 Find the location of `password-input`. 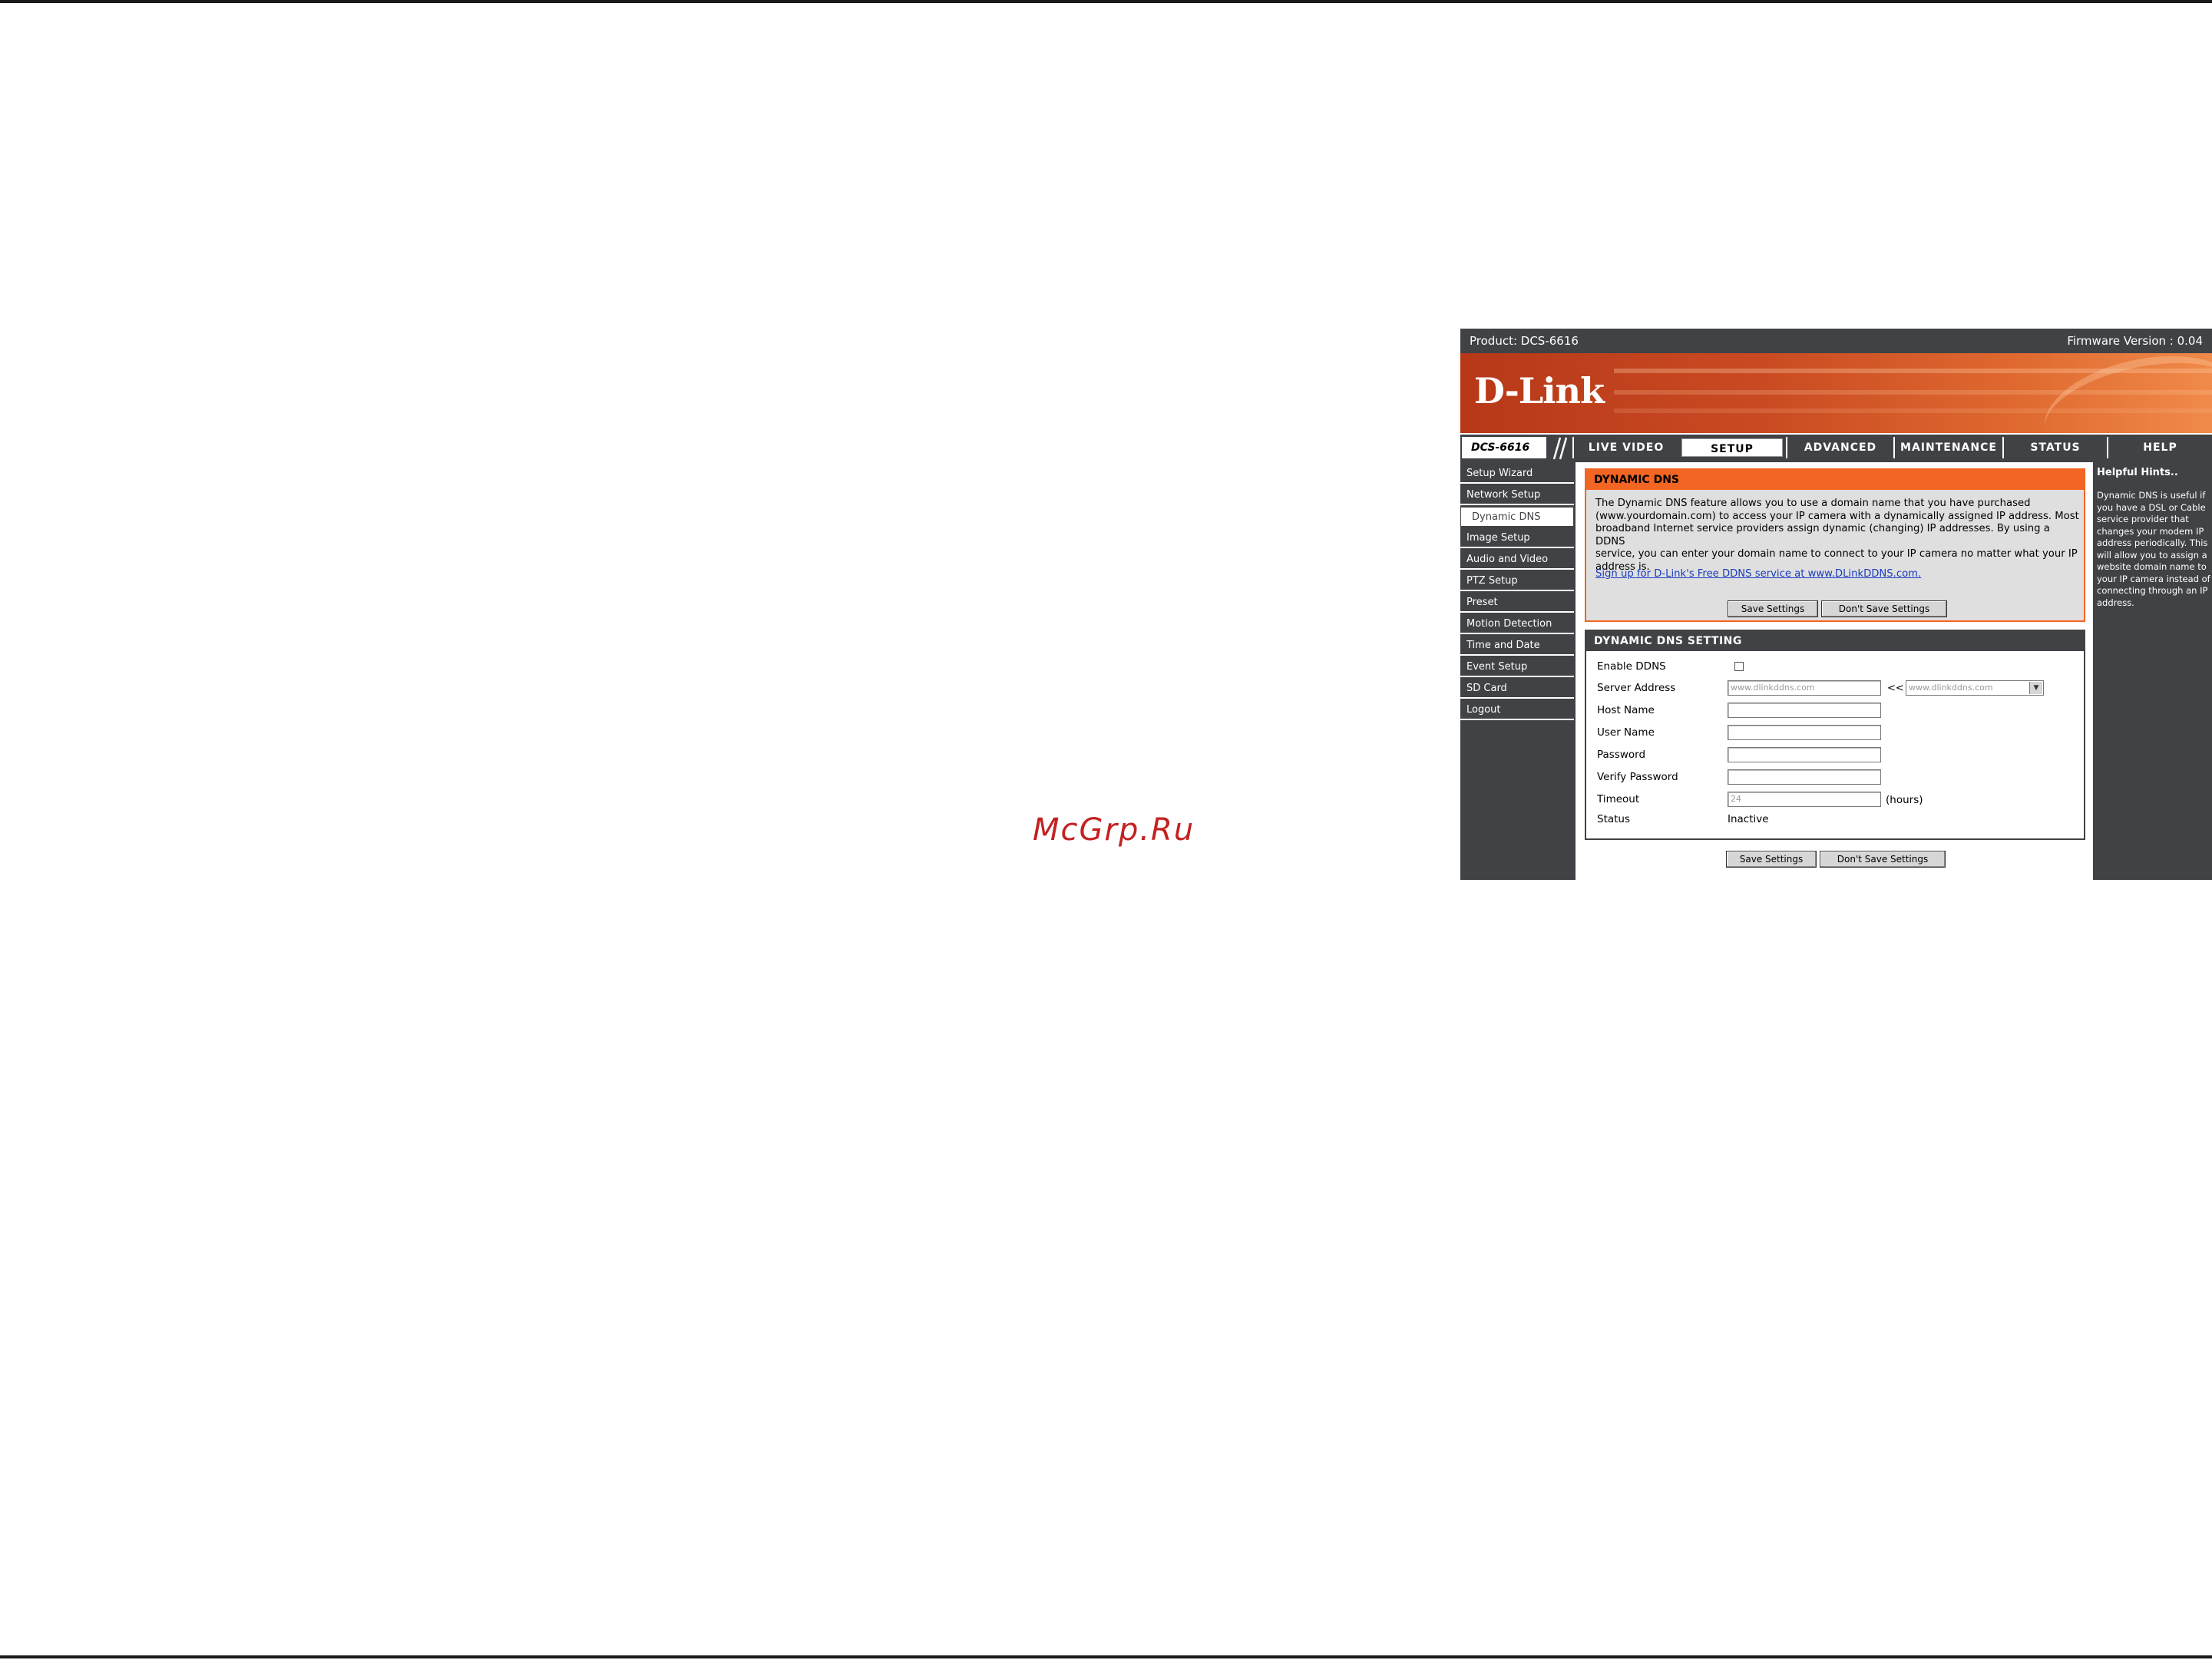

password-input is located at coordinates (1805, 754).